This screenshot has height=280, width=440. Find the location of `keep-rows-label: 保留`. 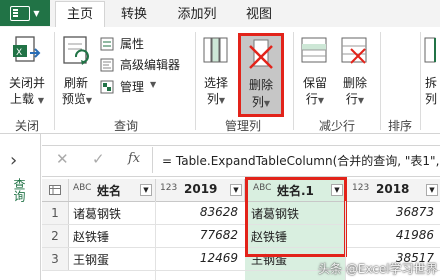

keep-rows-label: 保留 is located at coordinates (314, 83).